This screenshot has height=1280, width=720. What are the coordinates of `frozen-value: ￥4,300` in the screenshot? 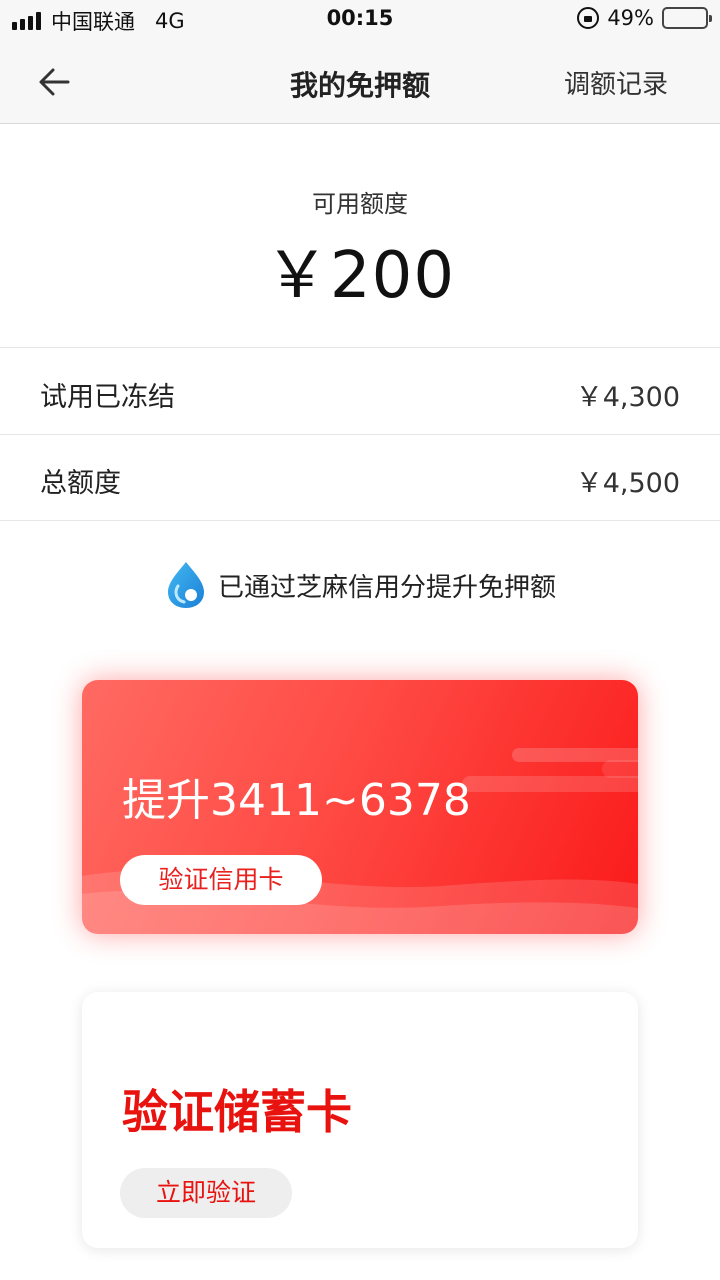 It's located at (627, 397).